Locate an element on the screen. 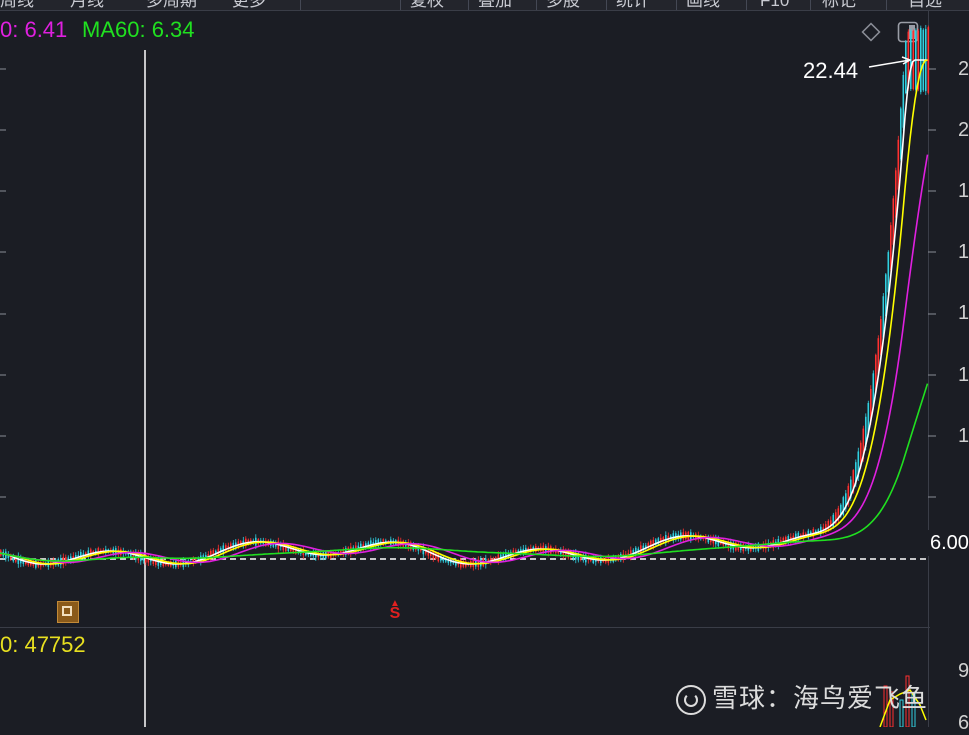  snowball-logo-icon is located at coordinates (691, 700).